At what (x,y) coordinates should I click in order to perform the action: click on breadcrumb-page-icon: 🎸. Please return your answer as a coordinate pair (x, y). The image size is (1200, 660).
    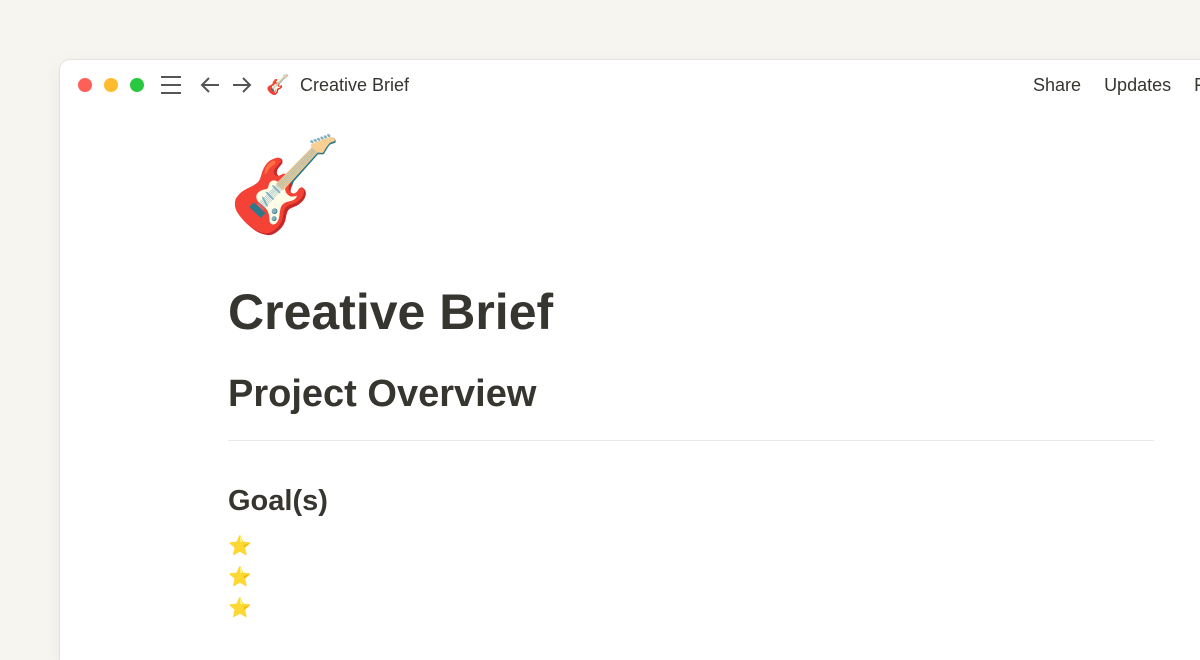
    Looking at the image, I should click on (278, 85).